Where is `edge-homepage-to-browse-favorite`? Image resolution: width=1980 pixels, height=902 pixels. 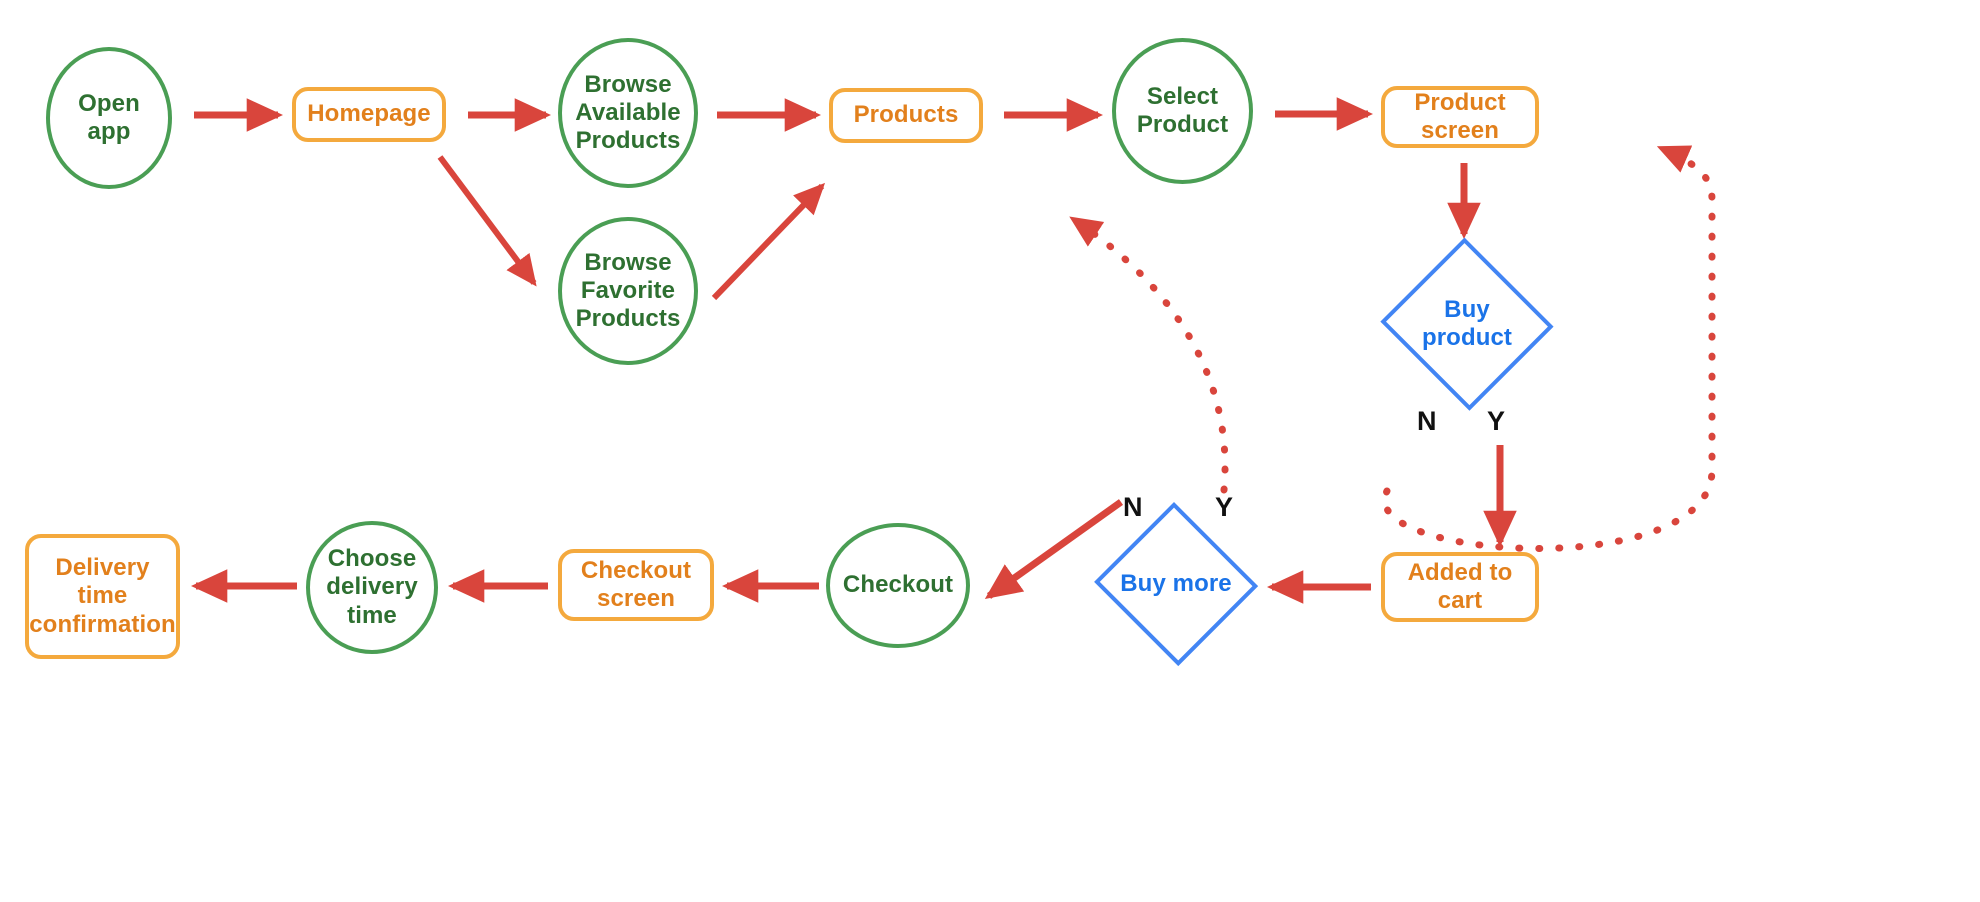
edge-homepage-to-browse-favorite is located at coordinates (487, 221).